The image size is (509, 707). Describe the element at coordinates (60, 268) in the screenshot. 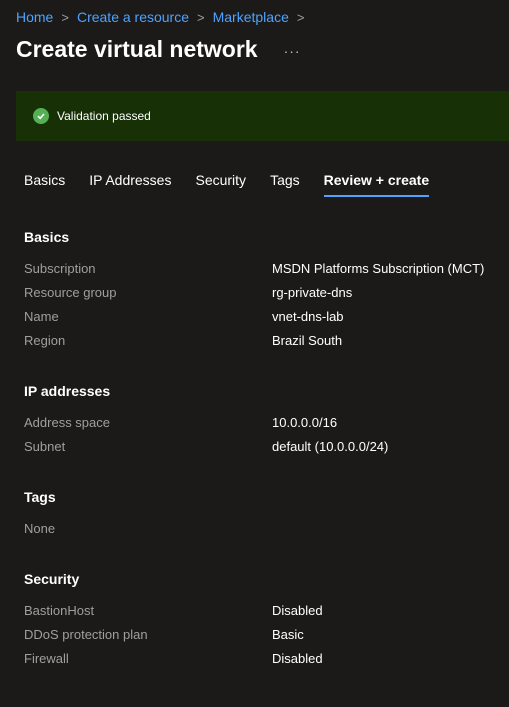

I see `row-label: Subscription` at that location.